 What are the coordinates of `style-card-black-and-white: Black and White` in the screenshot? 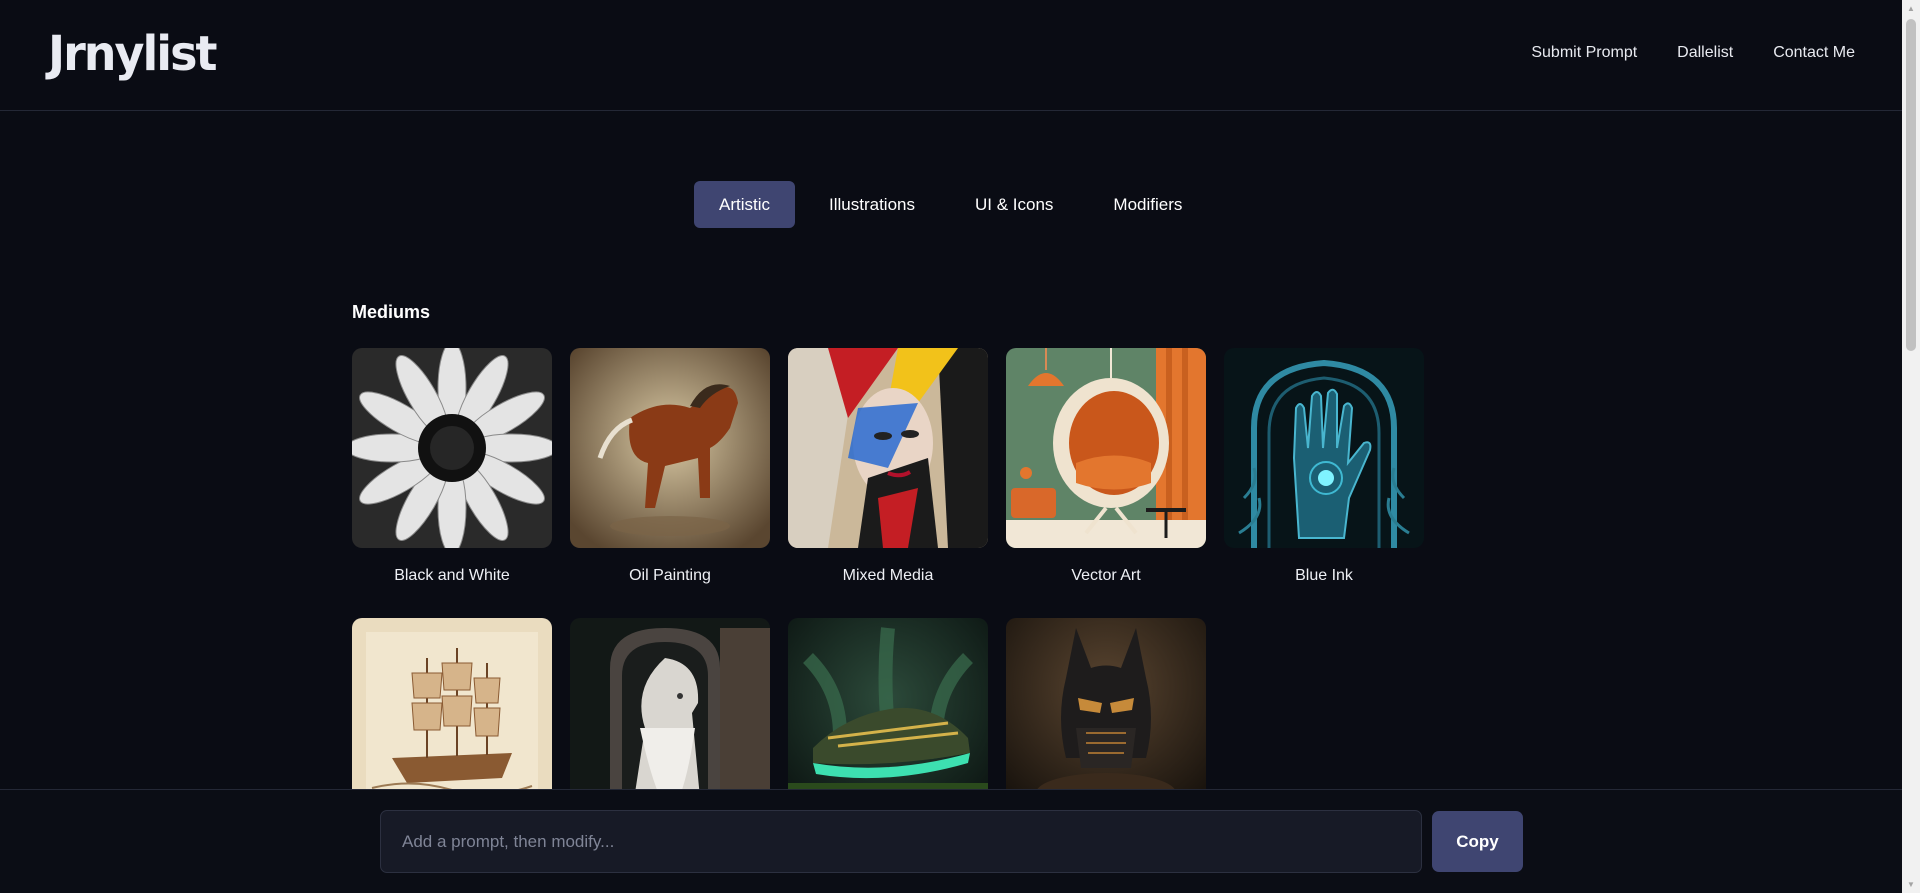 It's located at (452, 483).